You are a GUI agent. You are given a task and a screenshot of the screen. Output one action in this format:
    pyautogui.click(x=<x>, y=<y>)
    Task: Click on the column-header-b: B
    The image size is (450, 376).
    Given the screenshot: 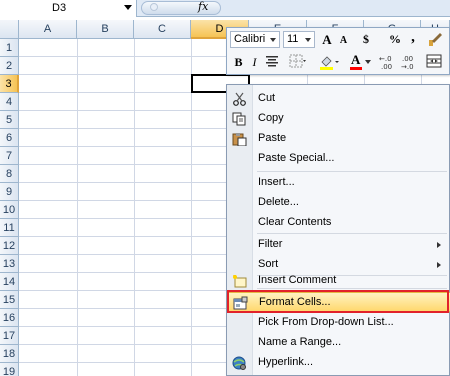 What is the action you would take?
    pyautogui.click(x=105, y=29)
    